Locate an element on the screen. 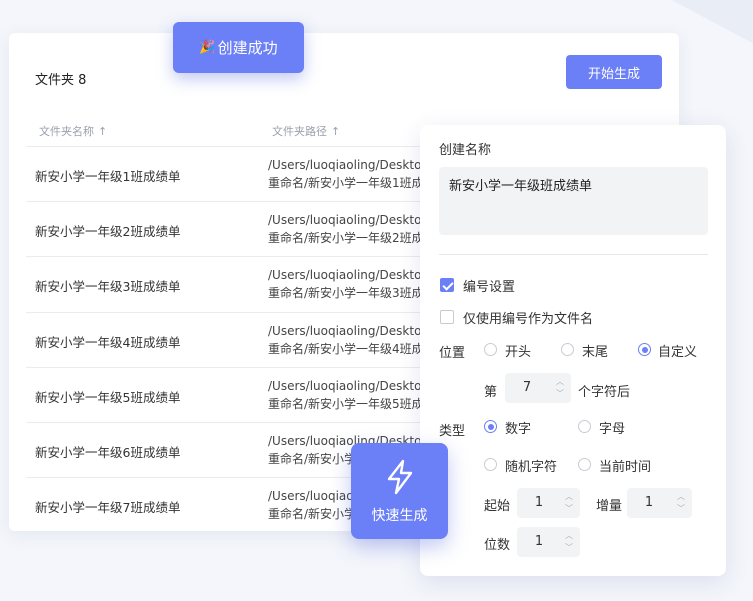 The image size is (753, 601). folder-name-cell: 新安小学一年级7班成绩单 is located at coordinates (108, 508).